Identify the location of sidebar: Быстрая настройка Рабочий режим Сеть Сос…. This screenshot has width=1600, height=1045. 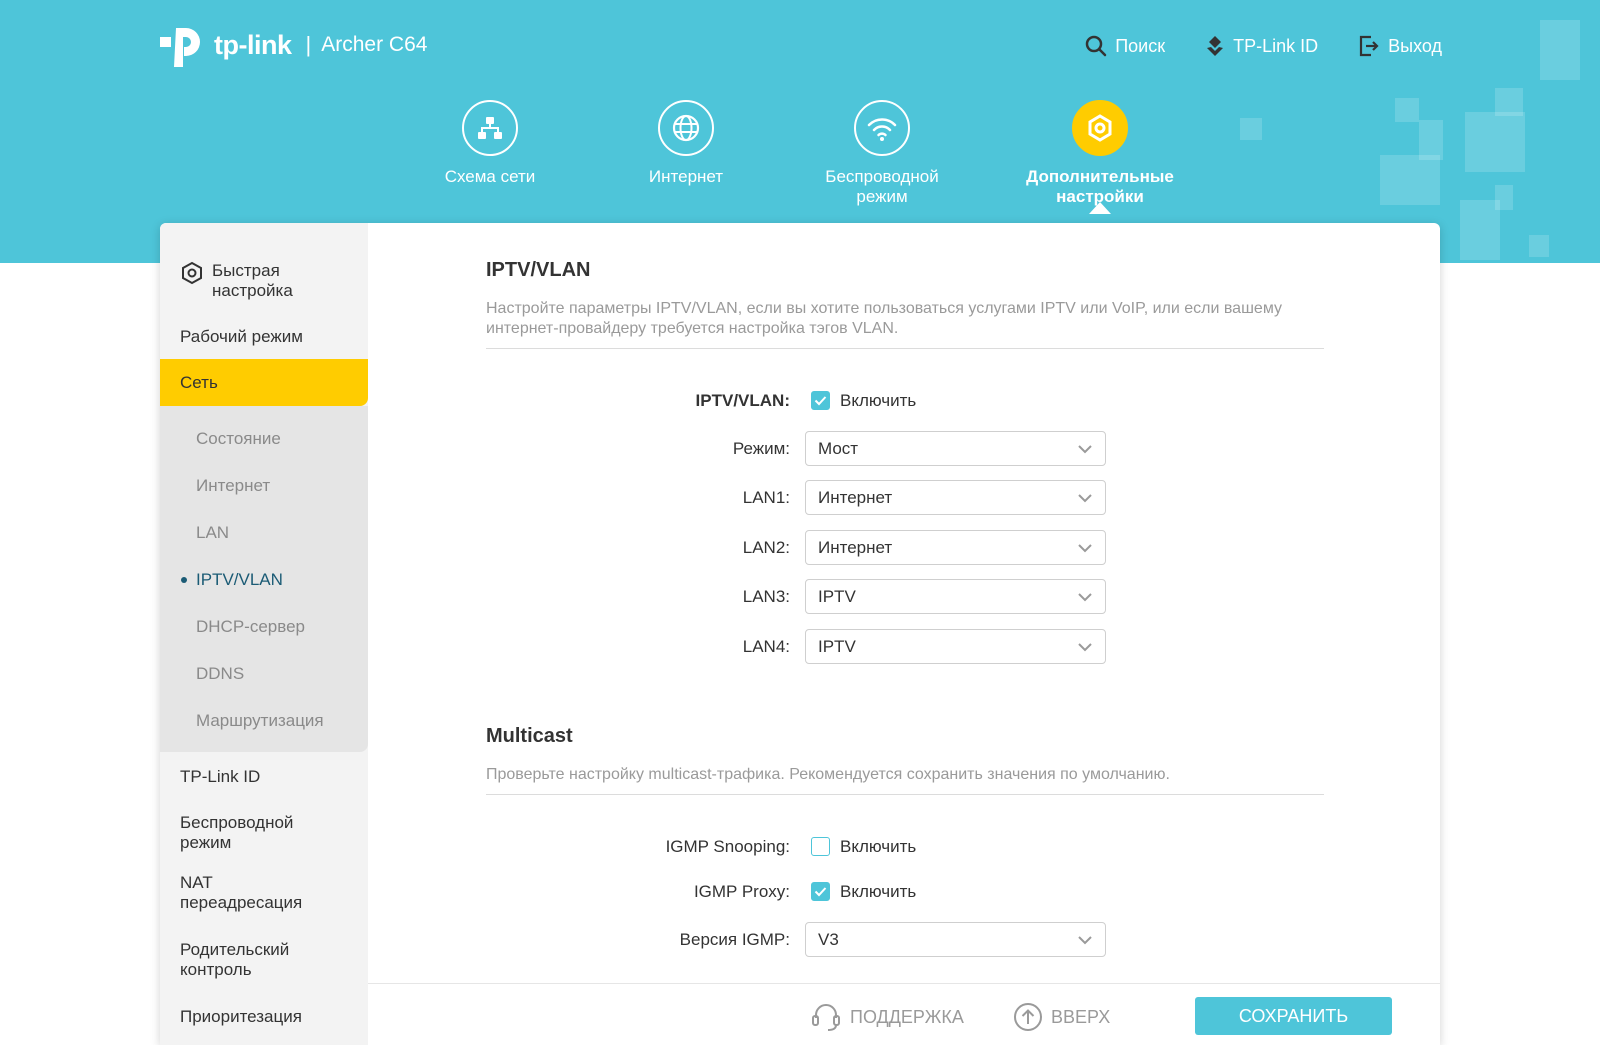
(264, 634).